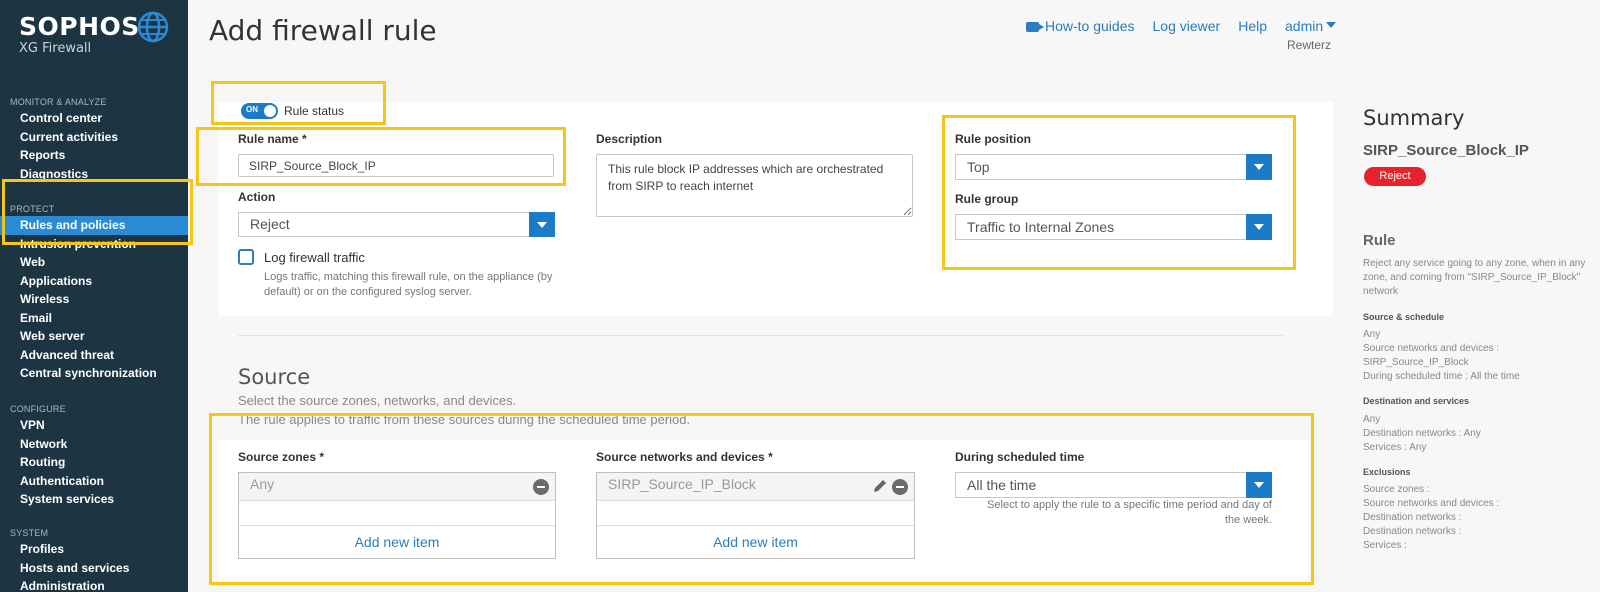  Describe the element at coordinates (94, 281) in the screenshot. I see `nav-item-applications: Applications` at that location.